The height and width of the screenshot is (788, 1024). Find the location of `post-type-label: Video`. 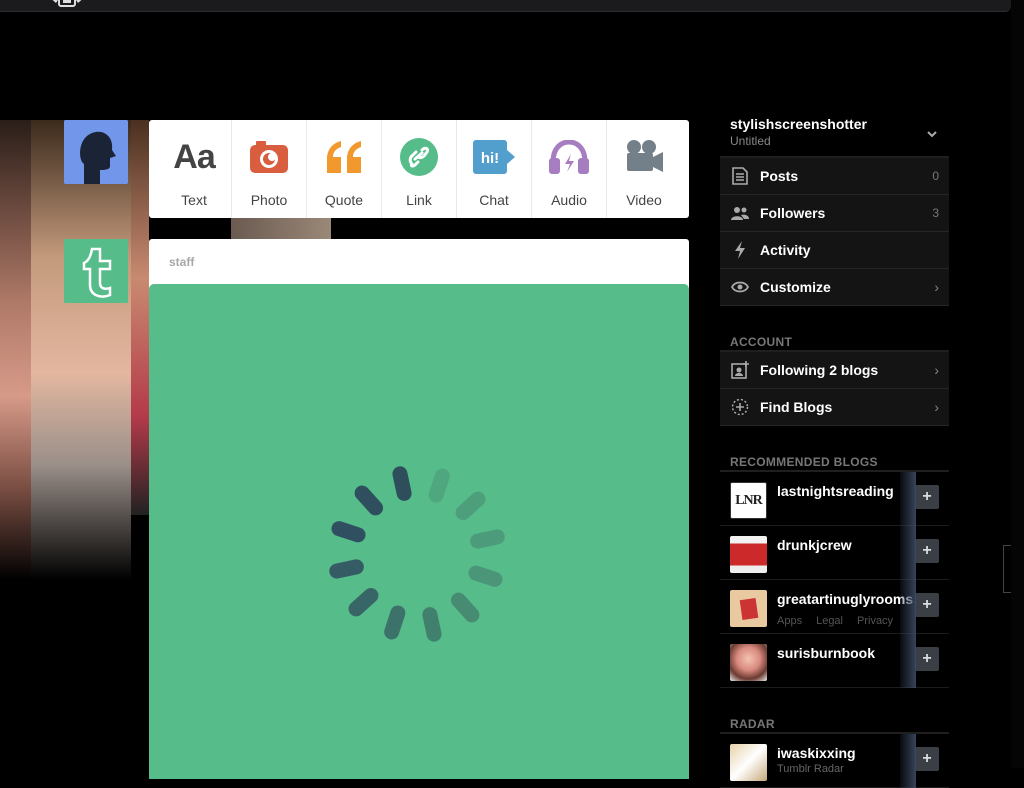

post-type-label: Video is located at coordinates (644, 200).